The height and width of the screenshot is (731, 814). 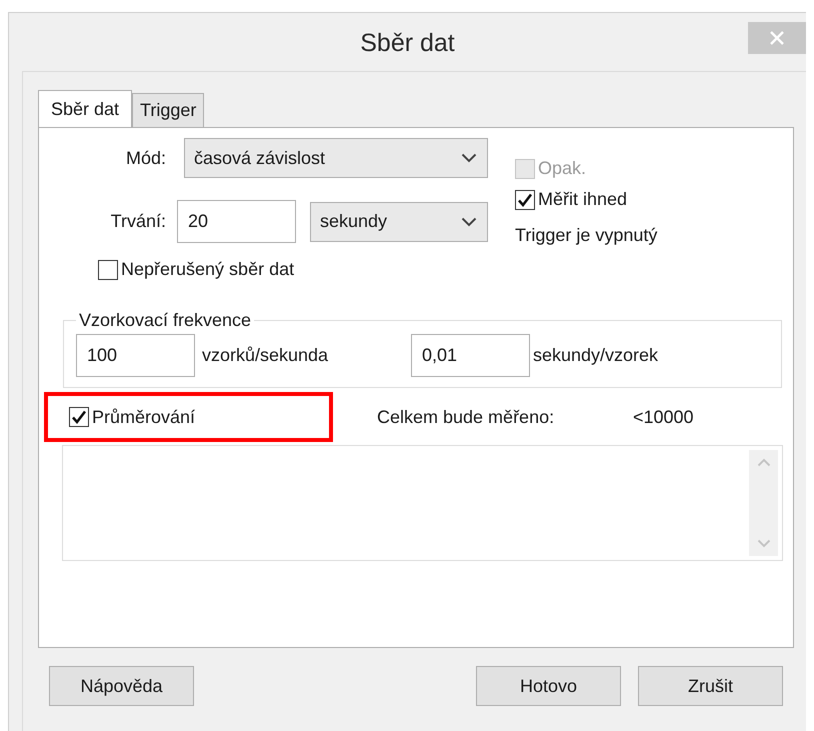 I want to click on checkbox-label: Opak., so click(x=562, y=168).